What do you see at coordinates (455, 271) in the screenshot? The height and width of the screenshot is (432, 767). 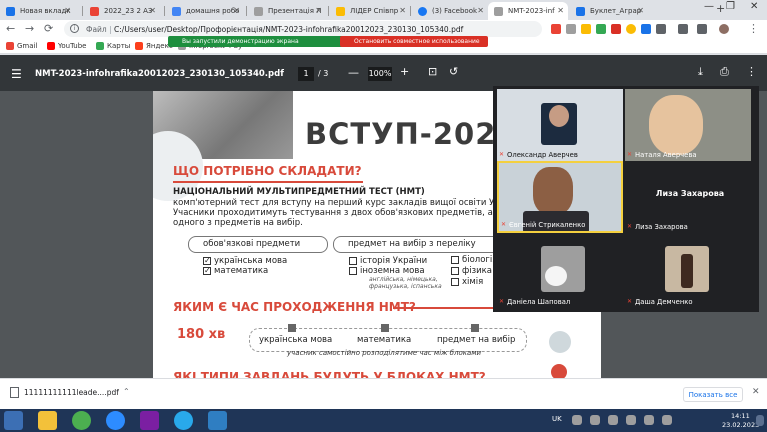 I see `empty-box-icon` at bounding box center [455, 271].